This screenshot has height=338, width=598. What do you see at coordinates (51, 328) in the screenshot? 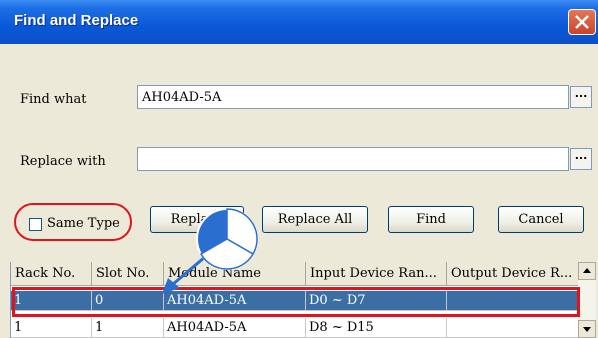
I see `cell-rack: 1` at bounding box center [51, 328].